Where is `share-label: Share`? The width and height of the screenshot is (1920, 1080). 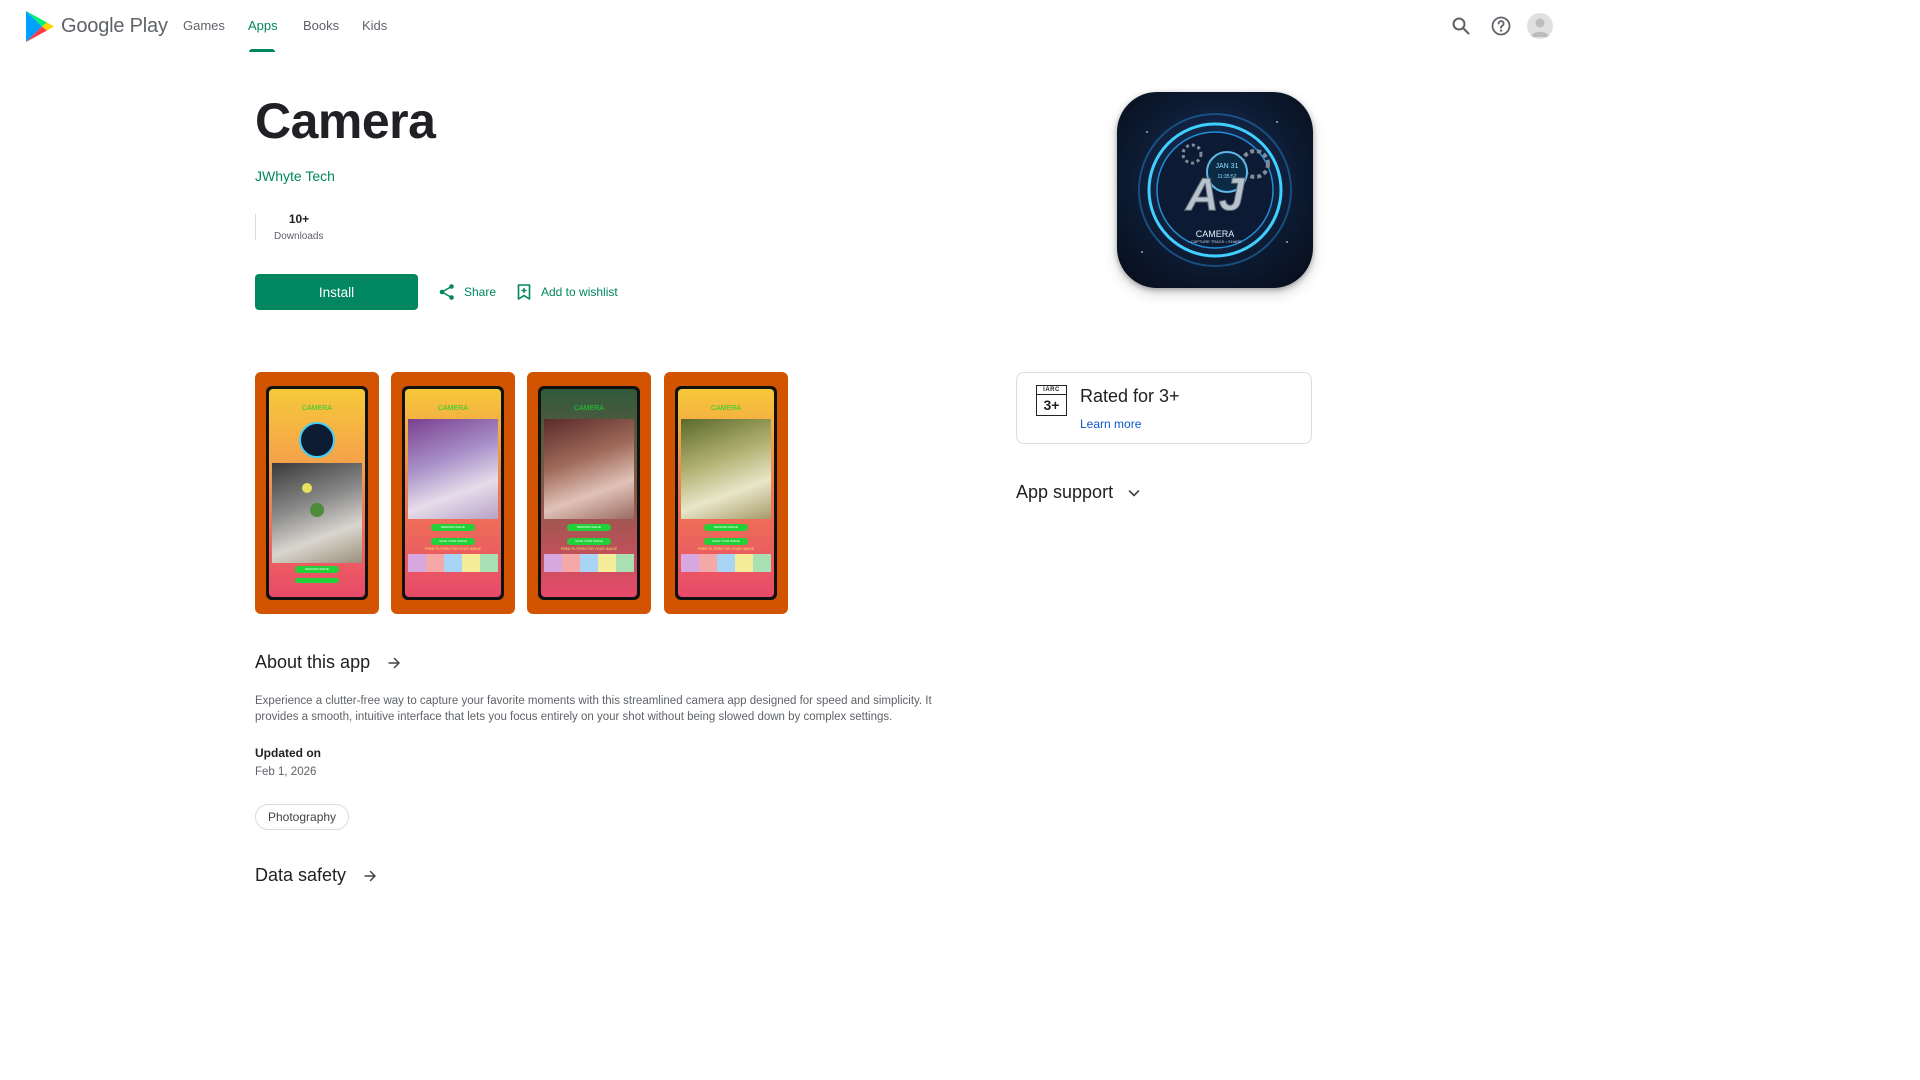
share-label: Share is located at coordinates (480, 292).